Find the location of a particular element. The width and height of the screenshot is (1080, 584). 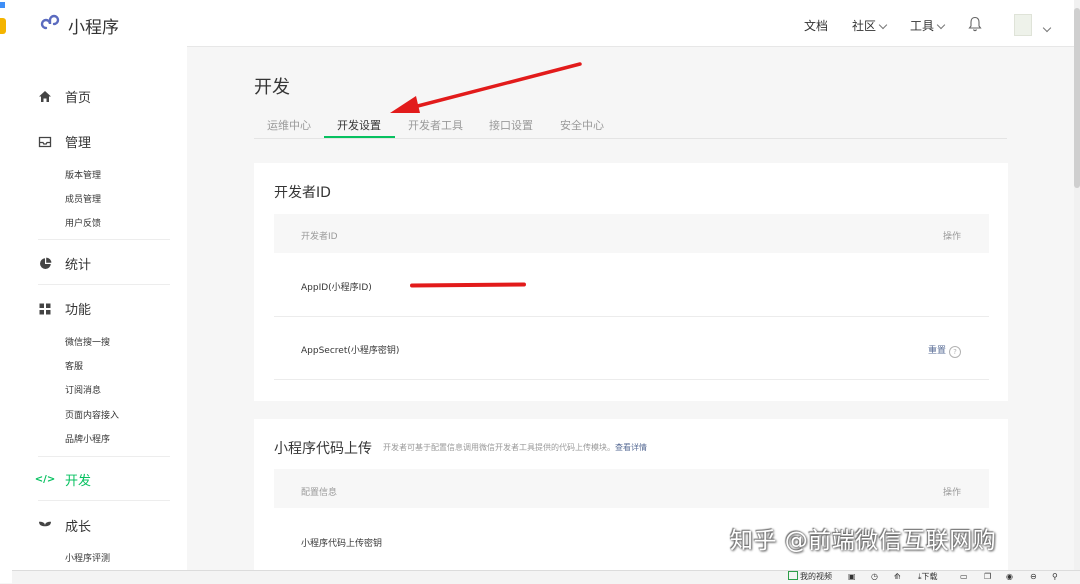

sidebar-subitem-search: 微信搜一搜 is located at coordinates (87, 341).